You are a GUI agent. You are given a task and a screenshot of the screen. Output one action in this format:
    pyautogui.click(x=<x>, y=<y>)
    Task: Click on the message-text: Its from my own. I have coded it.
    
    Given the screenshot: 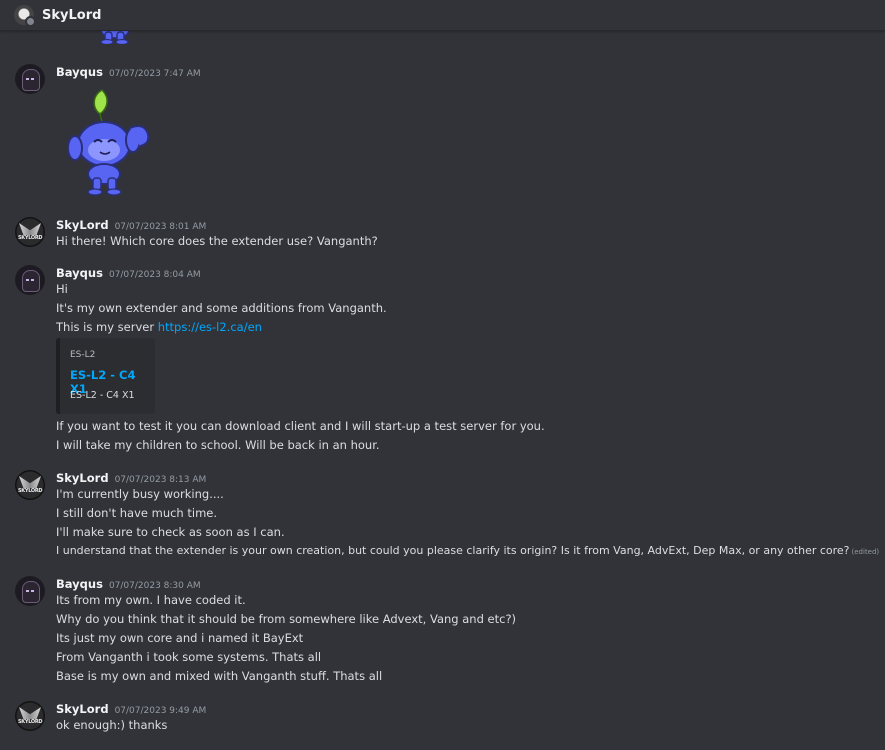 What is the action you would take?
    pyautogui.click(x=151, y=600)
    